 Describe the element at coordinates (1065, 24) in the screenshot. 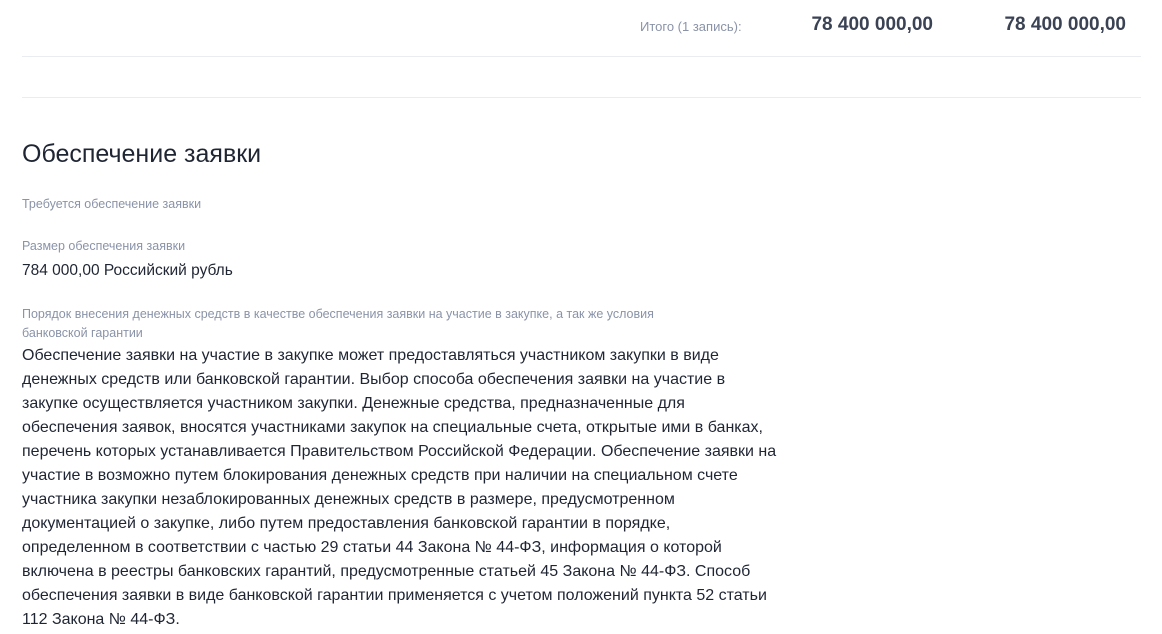

I see `totals-value-2: 78 400 000,00` at that location.